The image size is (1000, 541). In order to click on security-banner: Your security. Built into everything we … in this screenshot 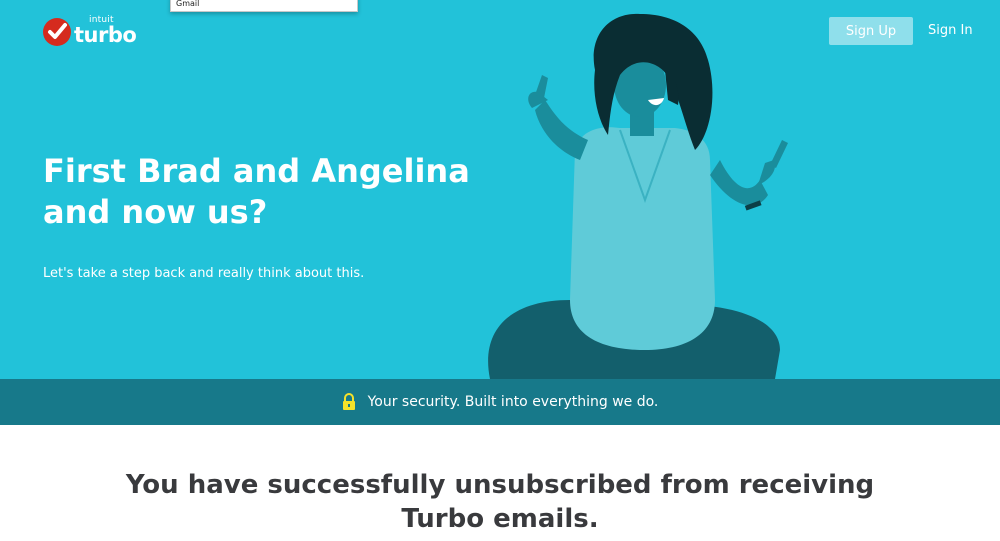, I will do `click(500, 402)`.